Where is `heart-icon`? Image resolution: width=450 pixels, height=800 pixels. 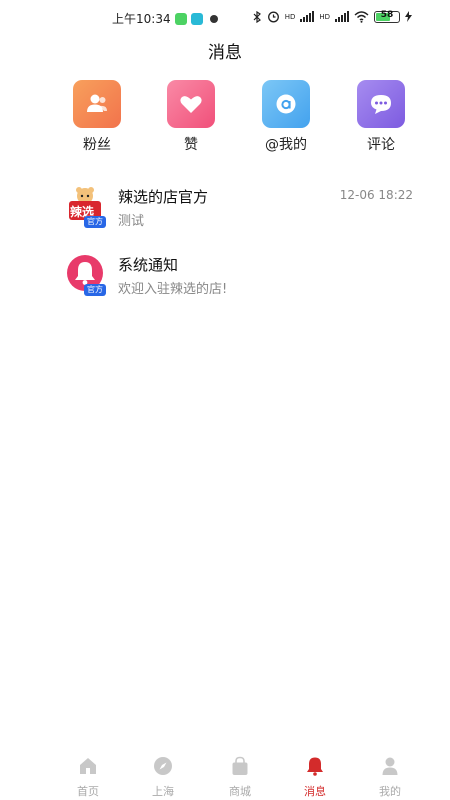 heart-icon is located at coordinates (191, 104).